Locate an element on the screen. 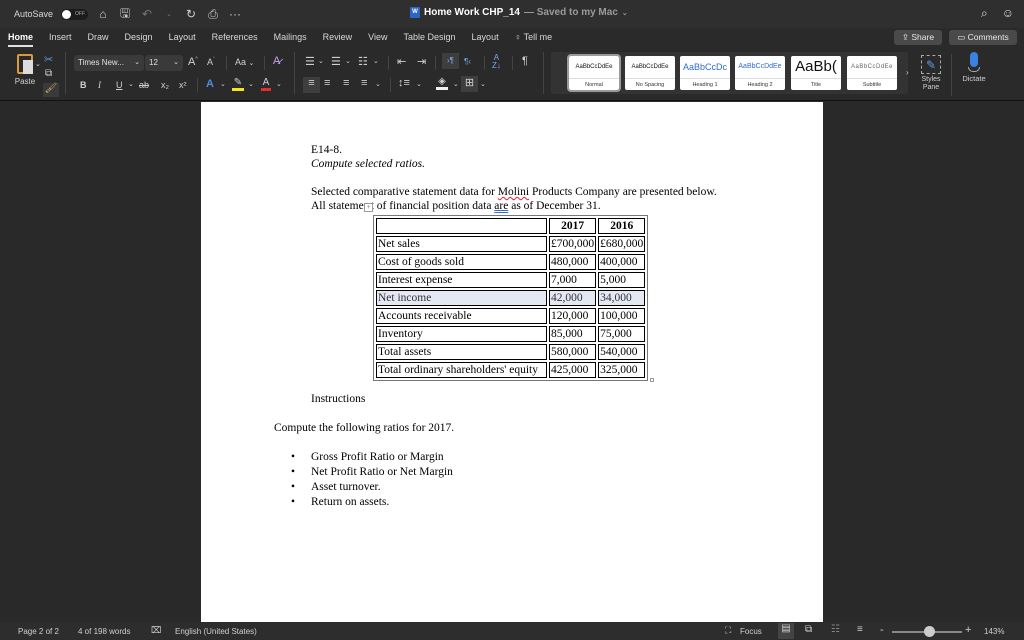  row-label-cell: Total ordinary shareholders' equity is located at coordinates (461, 370).